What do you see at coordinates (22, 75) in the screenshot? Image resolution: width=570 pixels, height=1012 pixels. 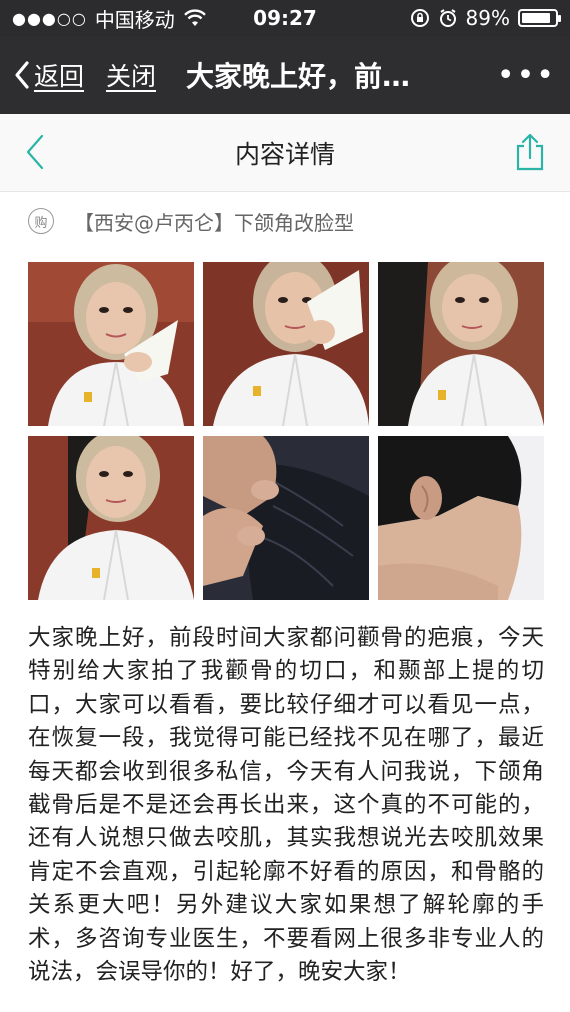 I see `chevron-left-icon` at bounding box center [22, 75].